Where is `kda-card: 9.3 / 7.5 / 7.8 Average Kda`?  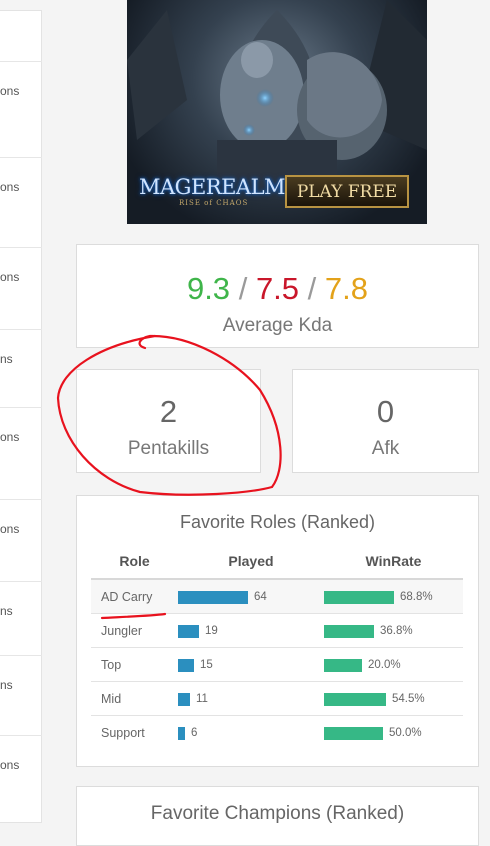 kda-card: 9.3 / 7.5 / 7.8 Average Kda is located at coordinates (277, 296).